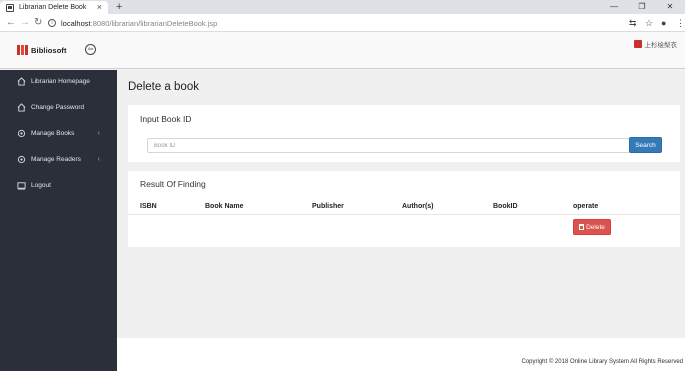 This screenshot has height=371, width=685. Describe the element at coordinates (633, 23) in the screenshot. I see `translate-icon: ⇆` at that location.